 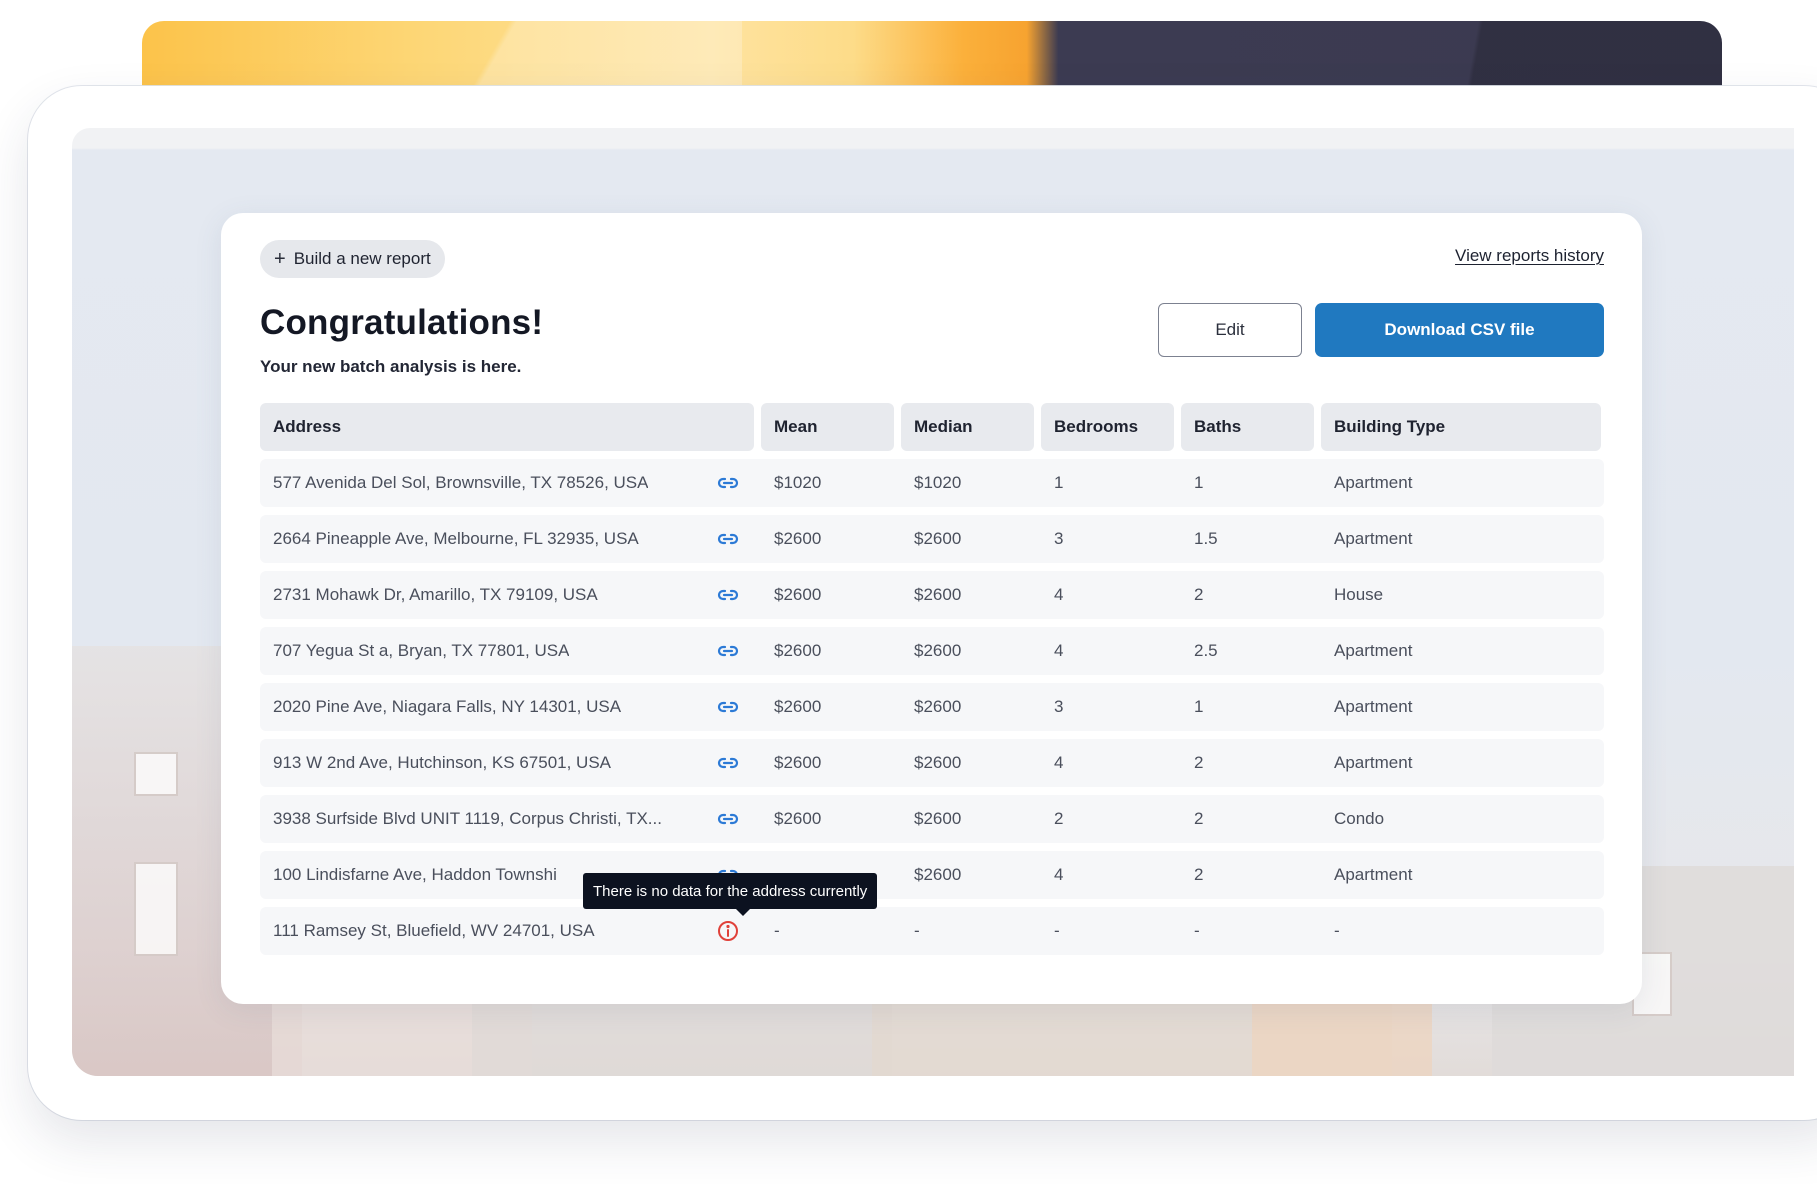 I want to click on cell-address: 2731 Mohawk Dr, Amarillo, TX 79109, USA, so click(x=507, y=595).